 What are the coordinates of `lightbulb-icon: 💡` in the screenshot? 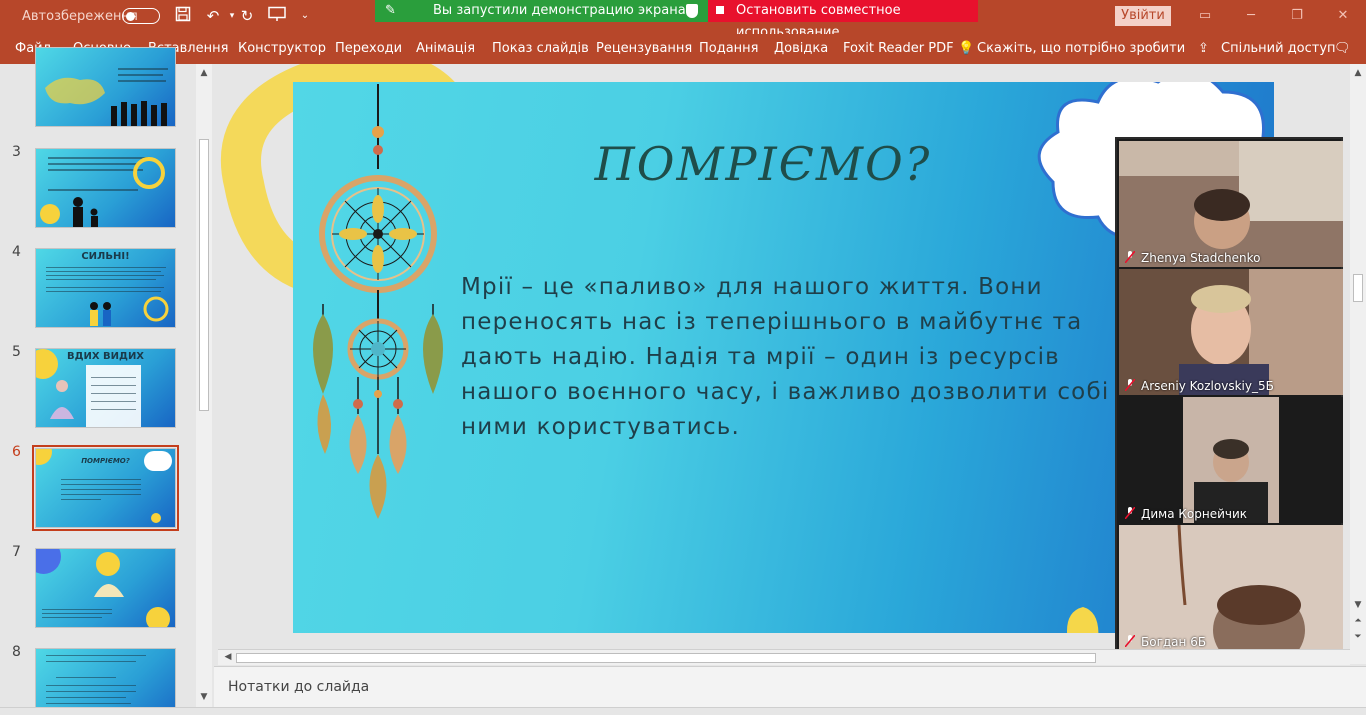 It's located at (966, 48).